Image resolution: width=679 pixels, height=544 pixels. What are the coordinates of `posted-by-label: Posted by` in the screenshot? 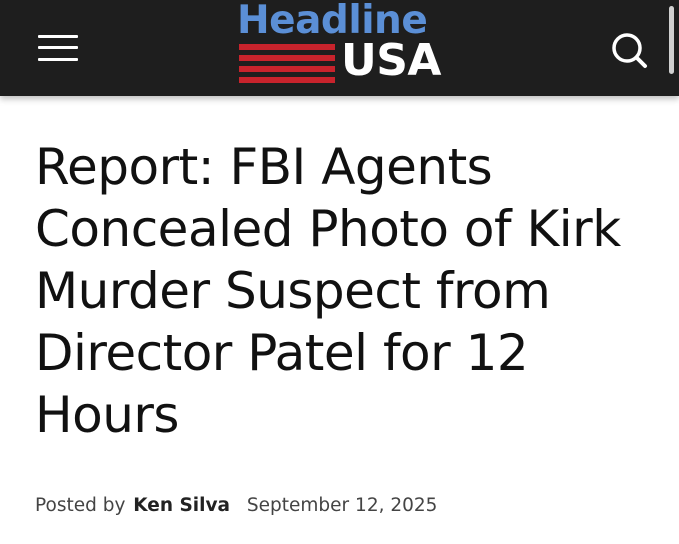 It's located at (80, 505).